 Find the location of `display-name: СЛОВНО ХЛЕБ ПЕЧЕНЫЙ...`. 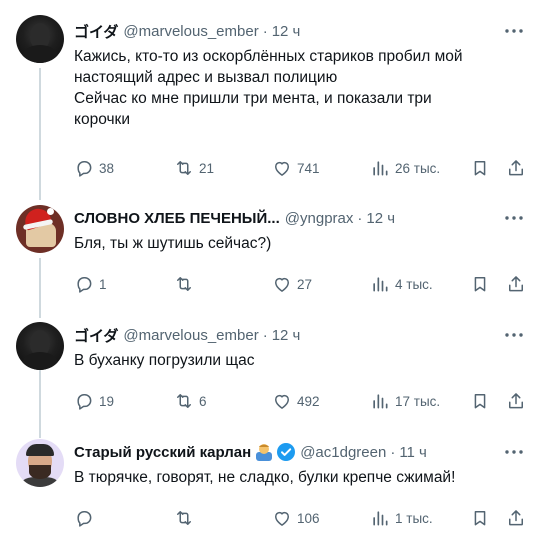

display-name: СЛОВНО ХЛЕБ ПЕЧЕНЫЙ... is located at coordinates (177, 218).